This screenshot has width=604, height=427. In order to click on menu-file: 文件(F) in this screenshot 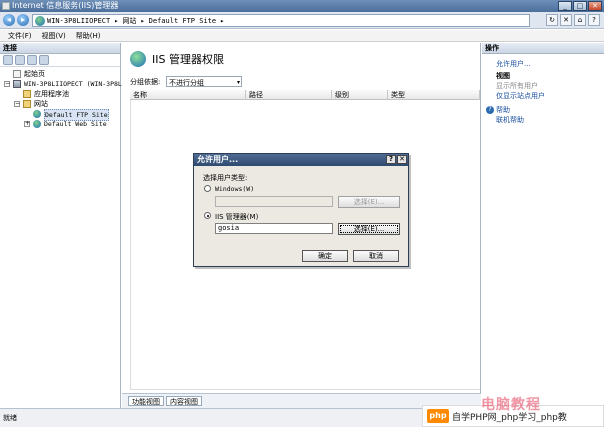, I will do `click(20, 35)`.